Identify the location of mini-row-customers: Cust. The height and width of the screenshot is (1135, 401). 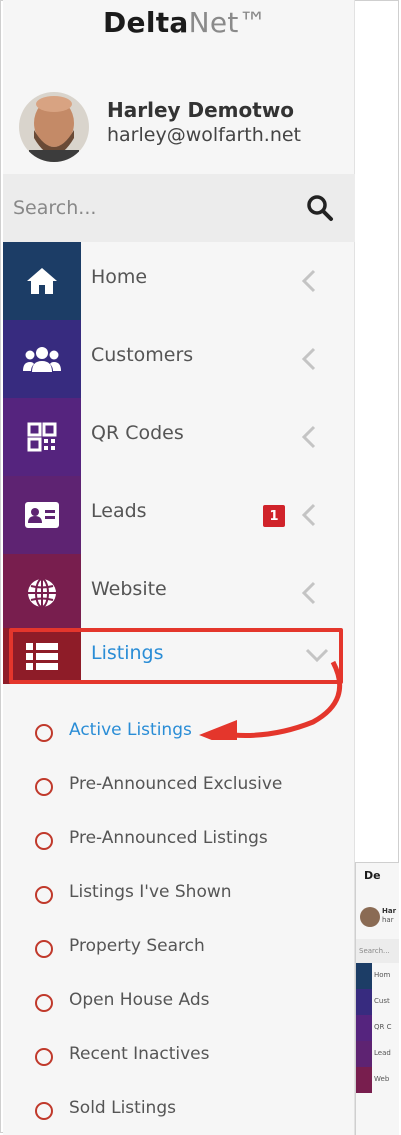
(377, 1002).